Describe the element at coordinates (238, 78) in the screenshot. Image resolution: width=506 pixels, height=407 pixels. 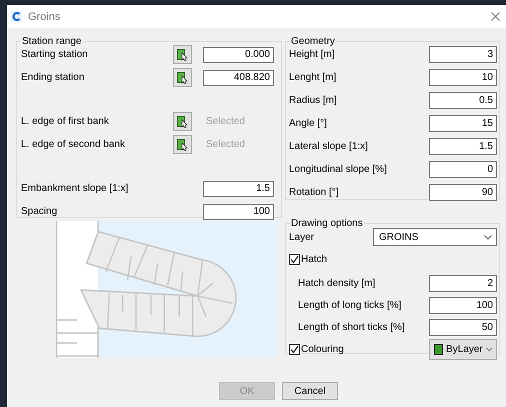
I see `input-field: 408.820` at that location.